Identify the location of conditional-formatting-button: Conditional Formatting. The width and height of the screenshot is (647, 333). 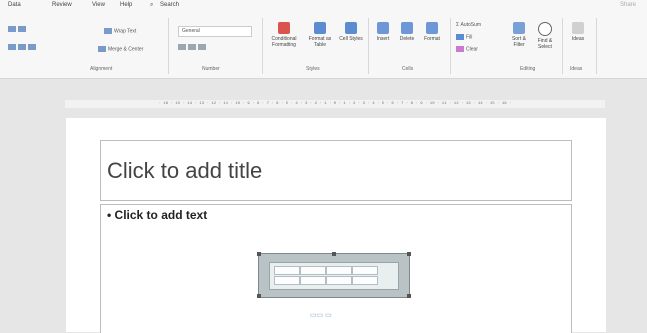
(284, 35).